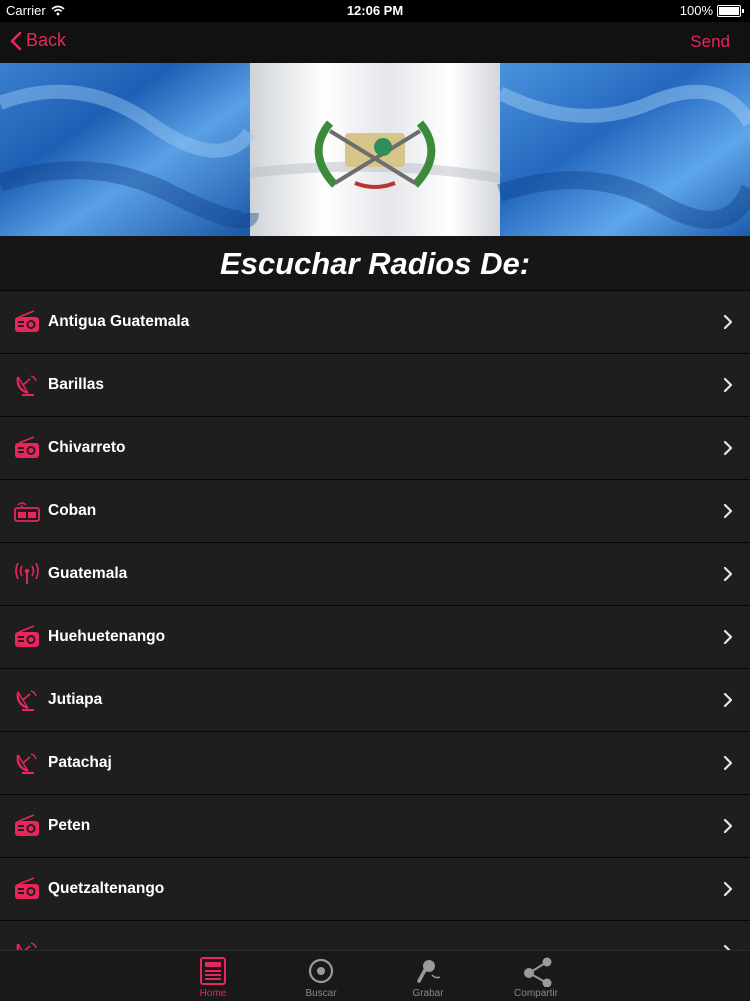 This screenshot has height=1001, width=750. I want to click on list-item-label: Antigua Guatemala, so click(119, 321).